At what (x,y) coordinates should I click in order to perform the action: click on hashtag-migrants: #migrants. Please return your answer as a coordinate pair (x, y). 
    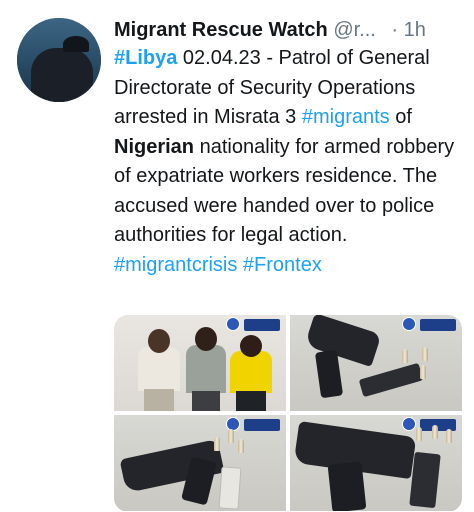
    Looking at the image, I should click on (346, 117).